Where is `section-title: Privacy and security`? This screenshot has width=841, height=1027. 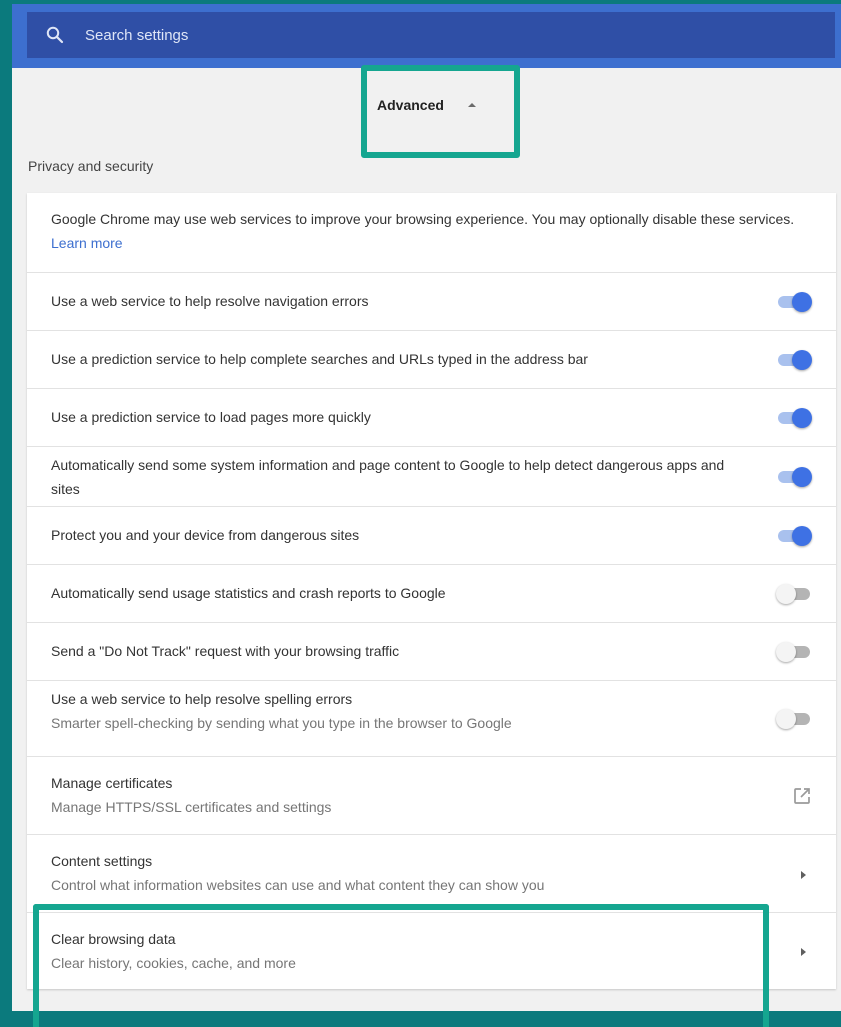 section-title: Privacy and security is located at coordinates (91, 166).